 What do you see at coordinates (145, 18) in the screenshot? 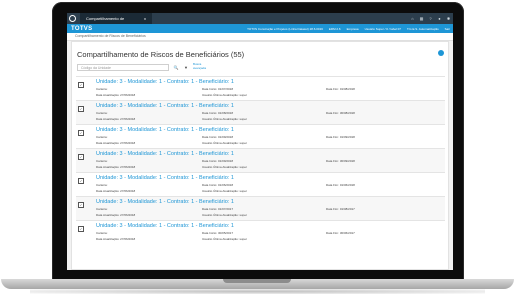
I see `close-icon: x` at bounding box center [145, 18].